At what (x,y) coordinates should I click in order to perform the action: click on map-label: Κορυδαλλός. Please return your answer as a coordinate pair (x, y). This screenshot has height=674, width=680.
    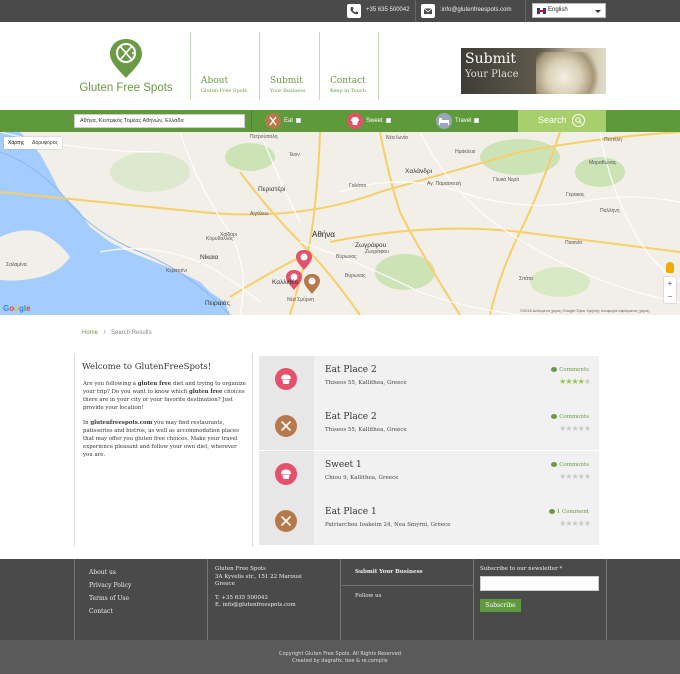
    Looking at the image, I should click on (220, 239).